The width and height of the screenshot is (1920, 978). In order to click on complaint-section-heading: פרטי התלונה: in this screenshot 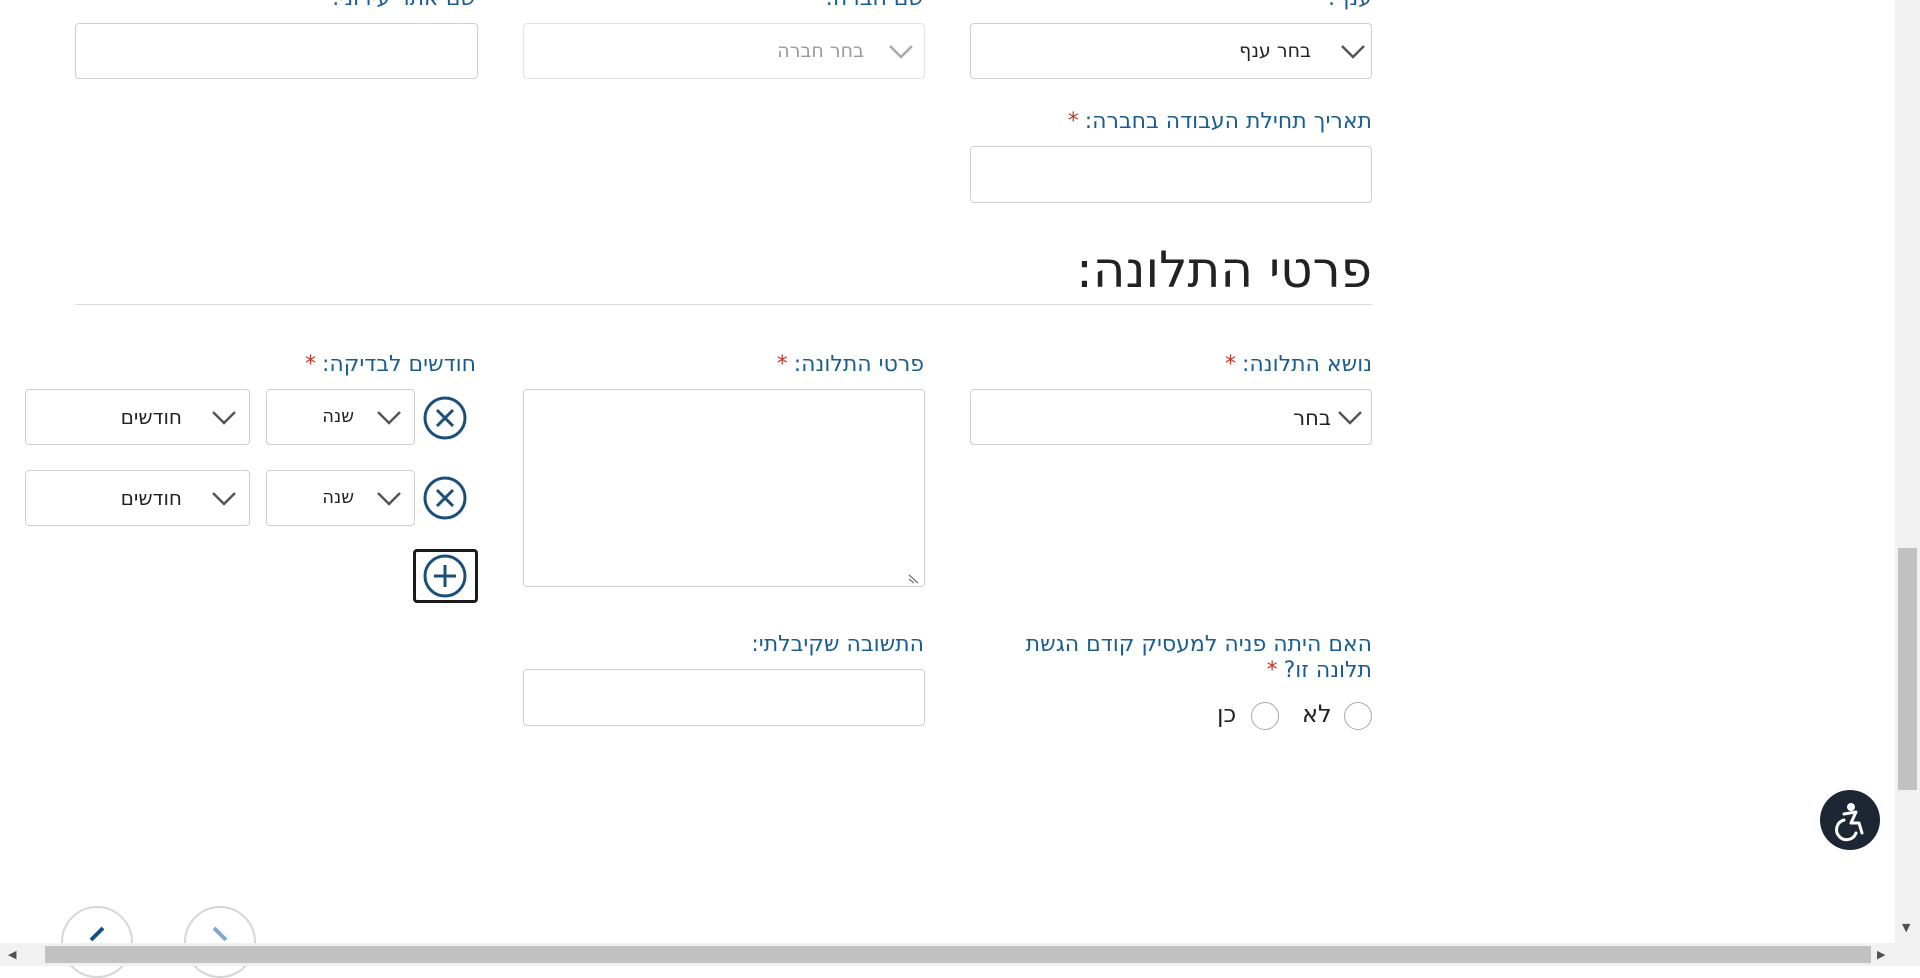, I will do `click(1223, 270)`.